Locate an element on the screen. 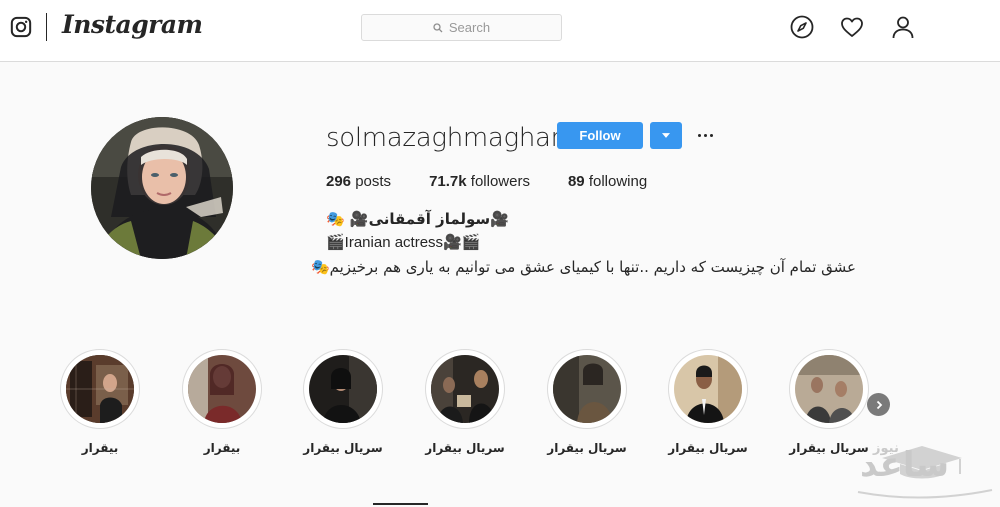 The image size is (1000, 507). following-link: 89 following is located at coordinates (607, 181).